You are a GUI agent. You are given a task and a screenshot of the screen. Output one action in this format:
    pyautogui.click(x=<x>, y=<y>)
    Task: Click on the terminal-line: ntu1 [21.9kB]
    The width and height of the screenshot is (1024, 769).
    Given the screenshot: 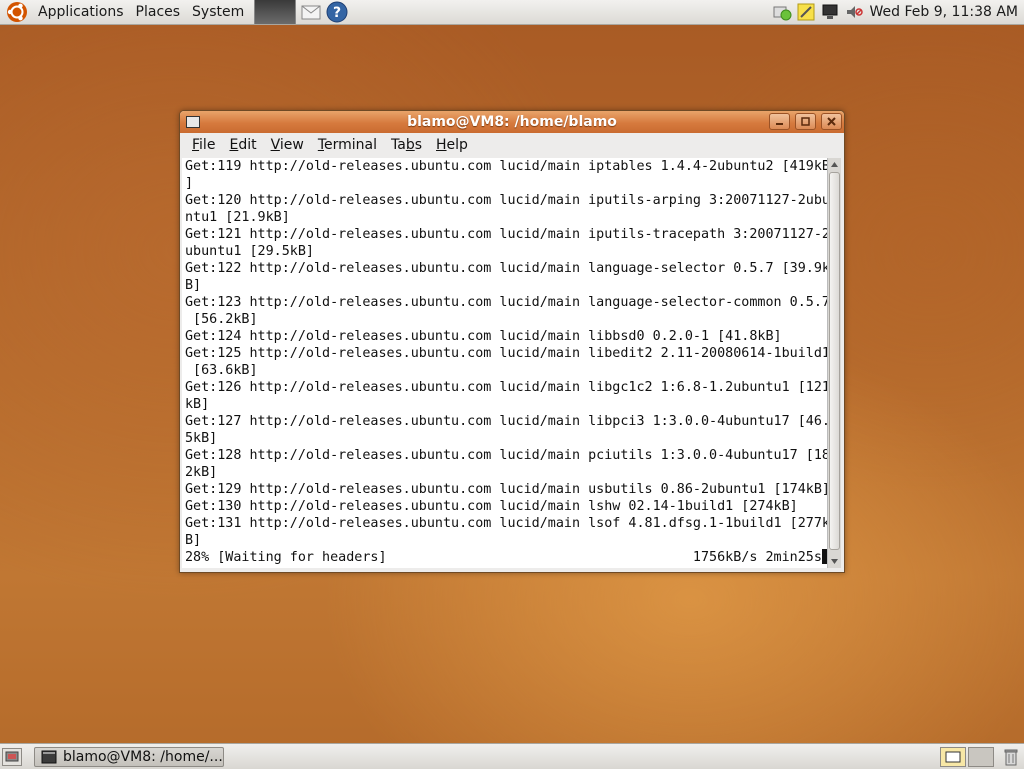 What is the action you would take?
    pyautogui.click(x=237, y=217)
    